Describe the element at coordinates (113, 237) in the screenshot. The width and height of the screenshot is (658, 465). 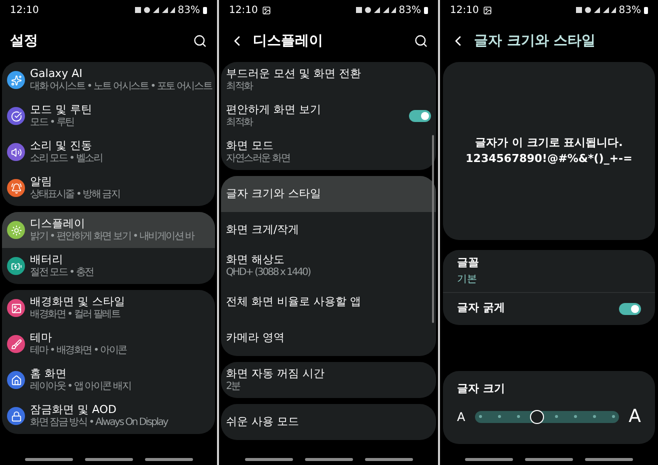
I see `item-subtitle: 밝기 • 편안하게 화면 보기 • 내비게이션 바` at that location.